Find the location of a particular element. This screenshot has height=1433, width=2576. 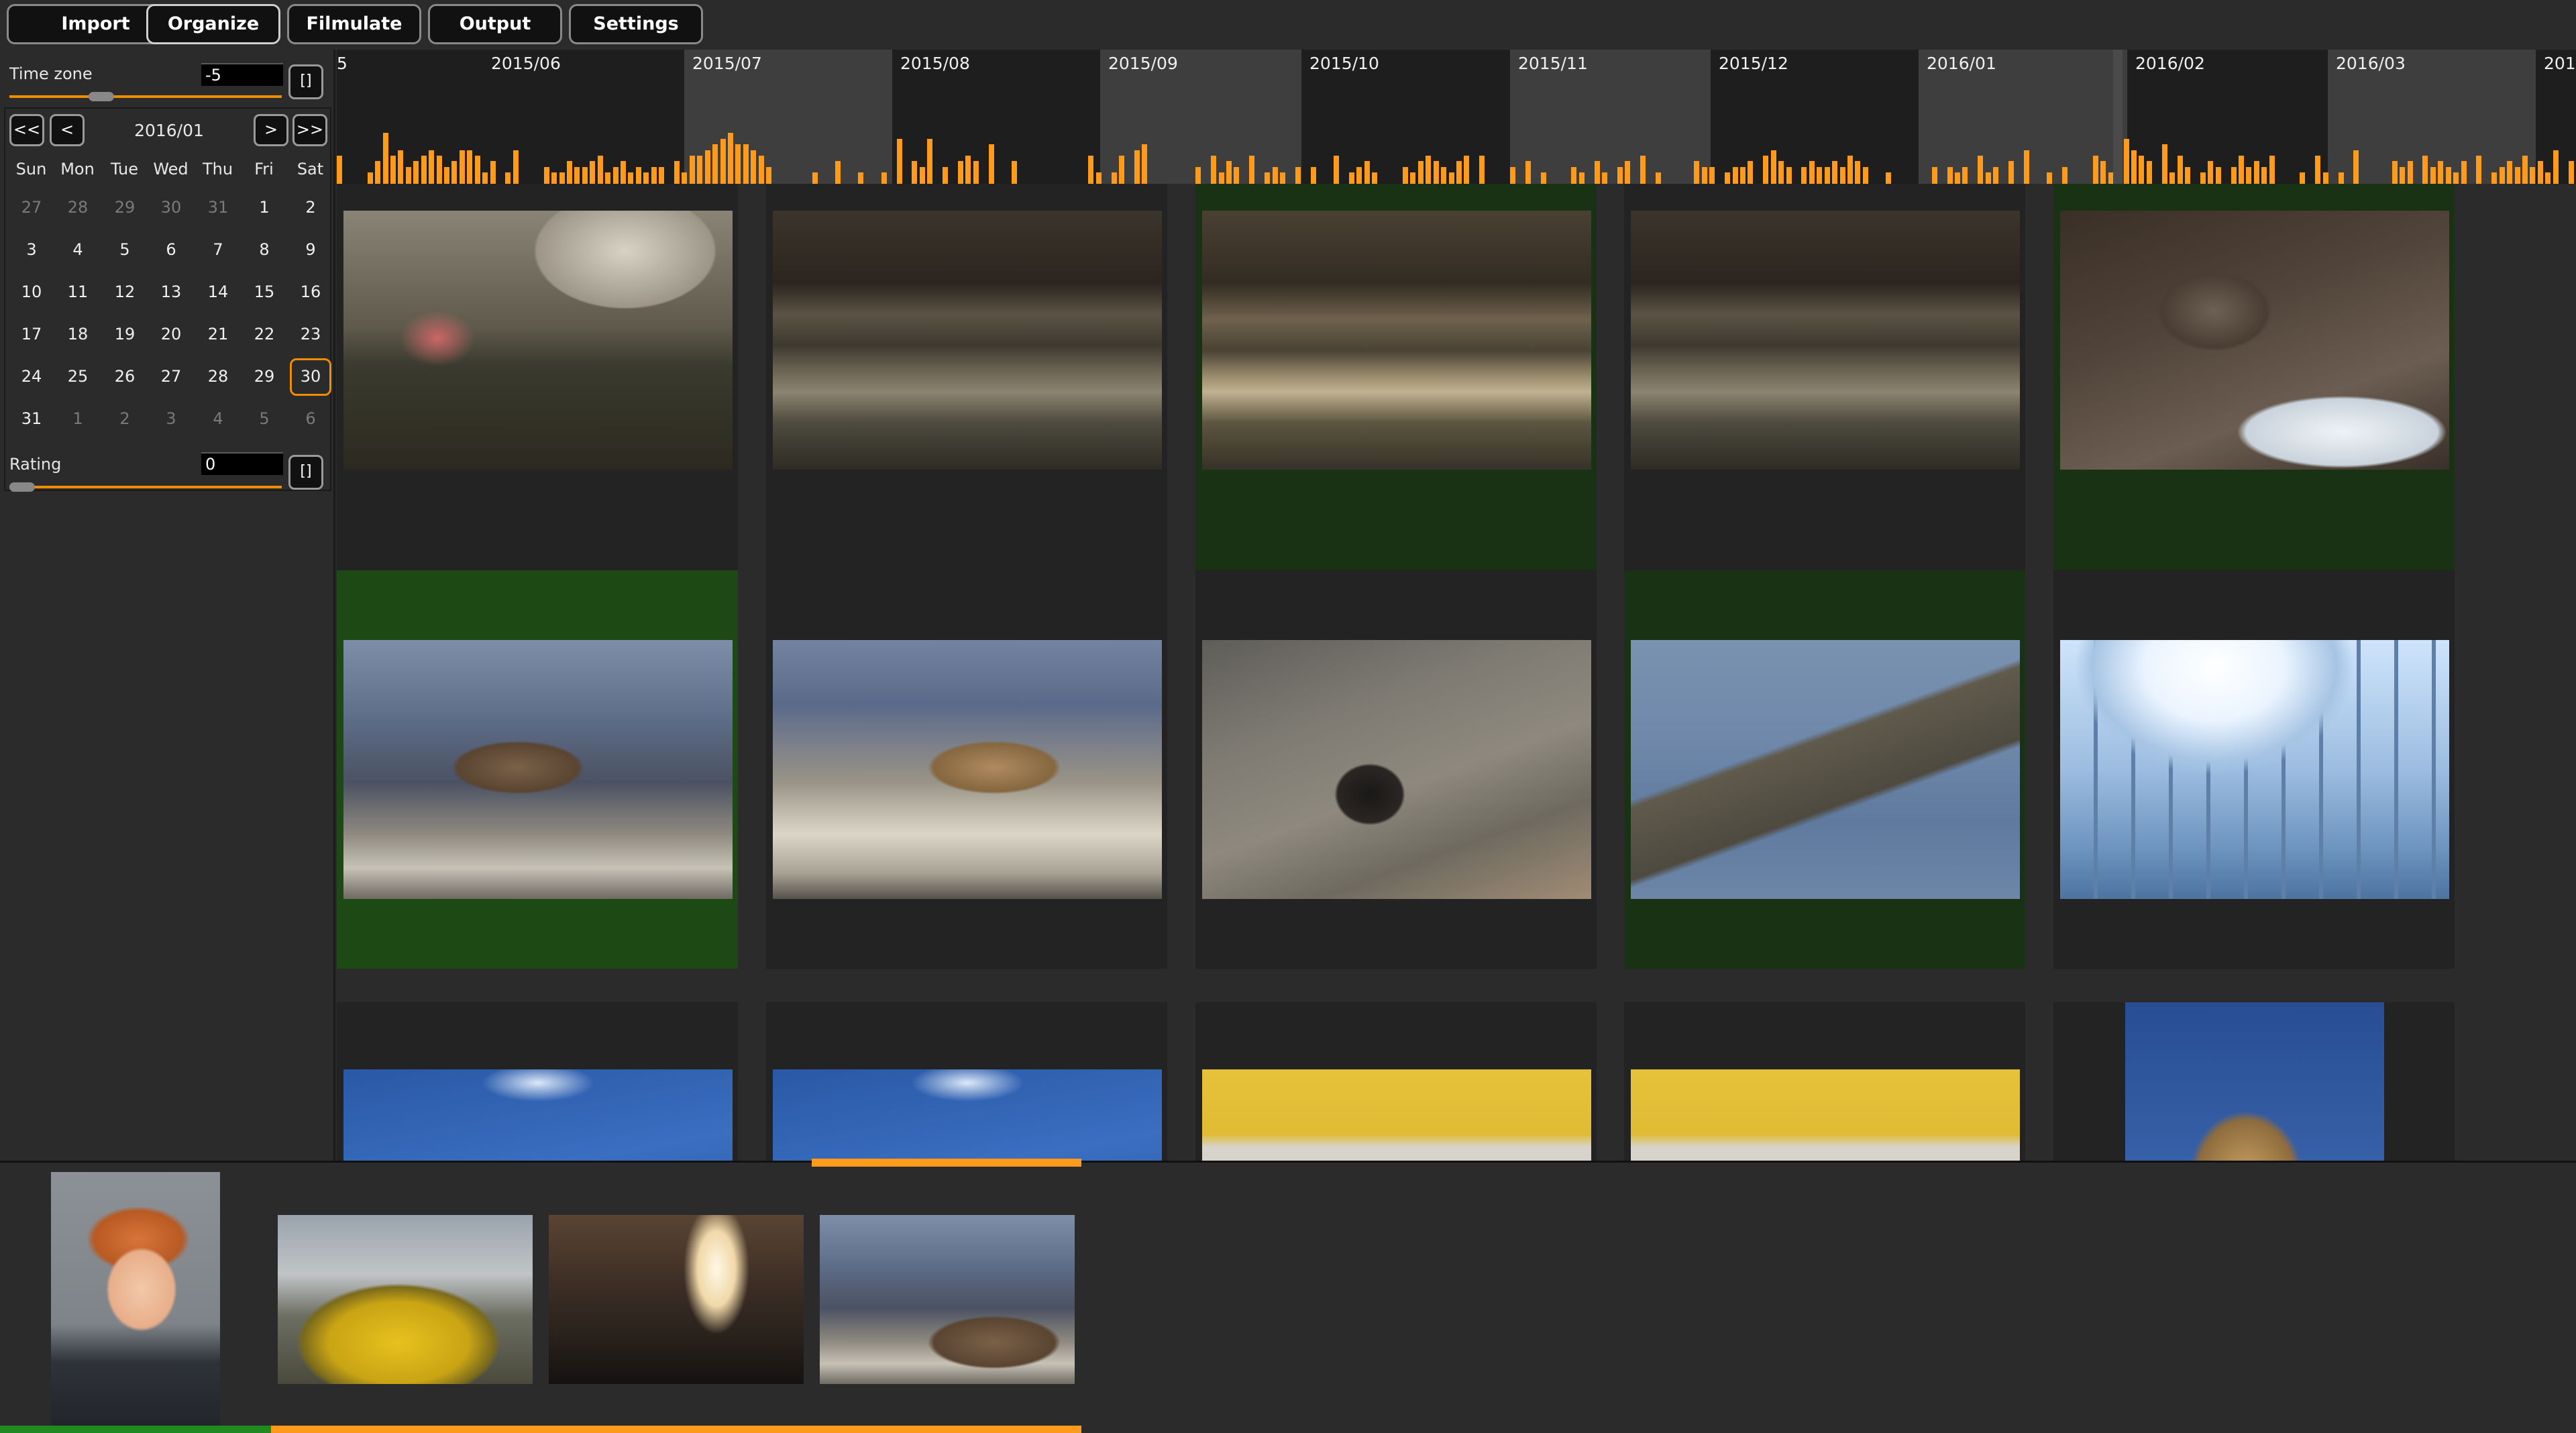

calendar-day: 10 is located at coordinates (31, 292).